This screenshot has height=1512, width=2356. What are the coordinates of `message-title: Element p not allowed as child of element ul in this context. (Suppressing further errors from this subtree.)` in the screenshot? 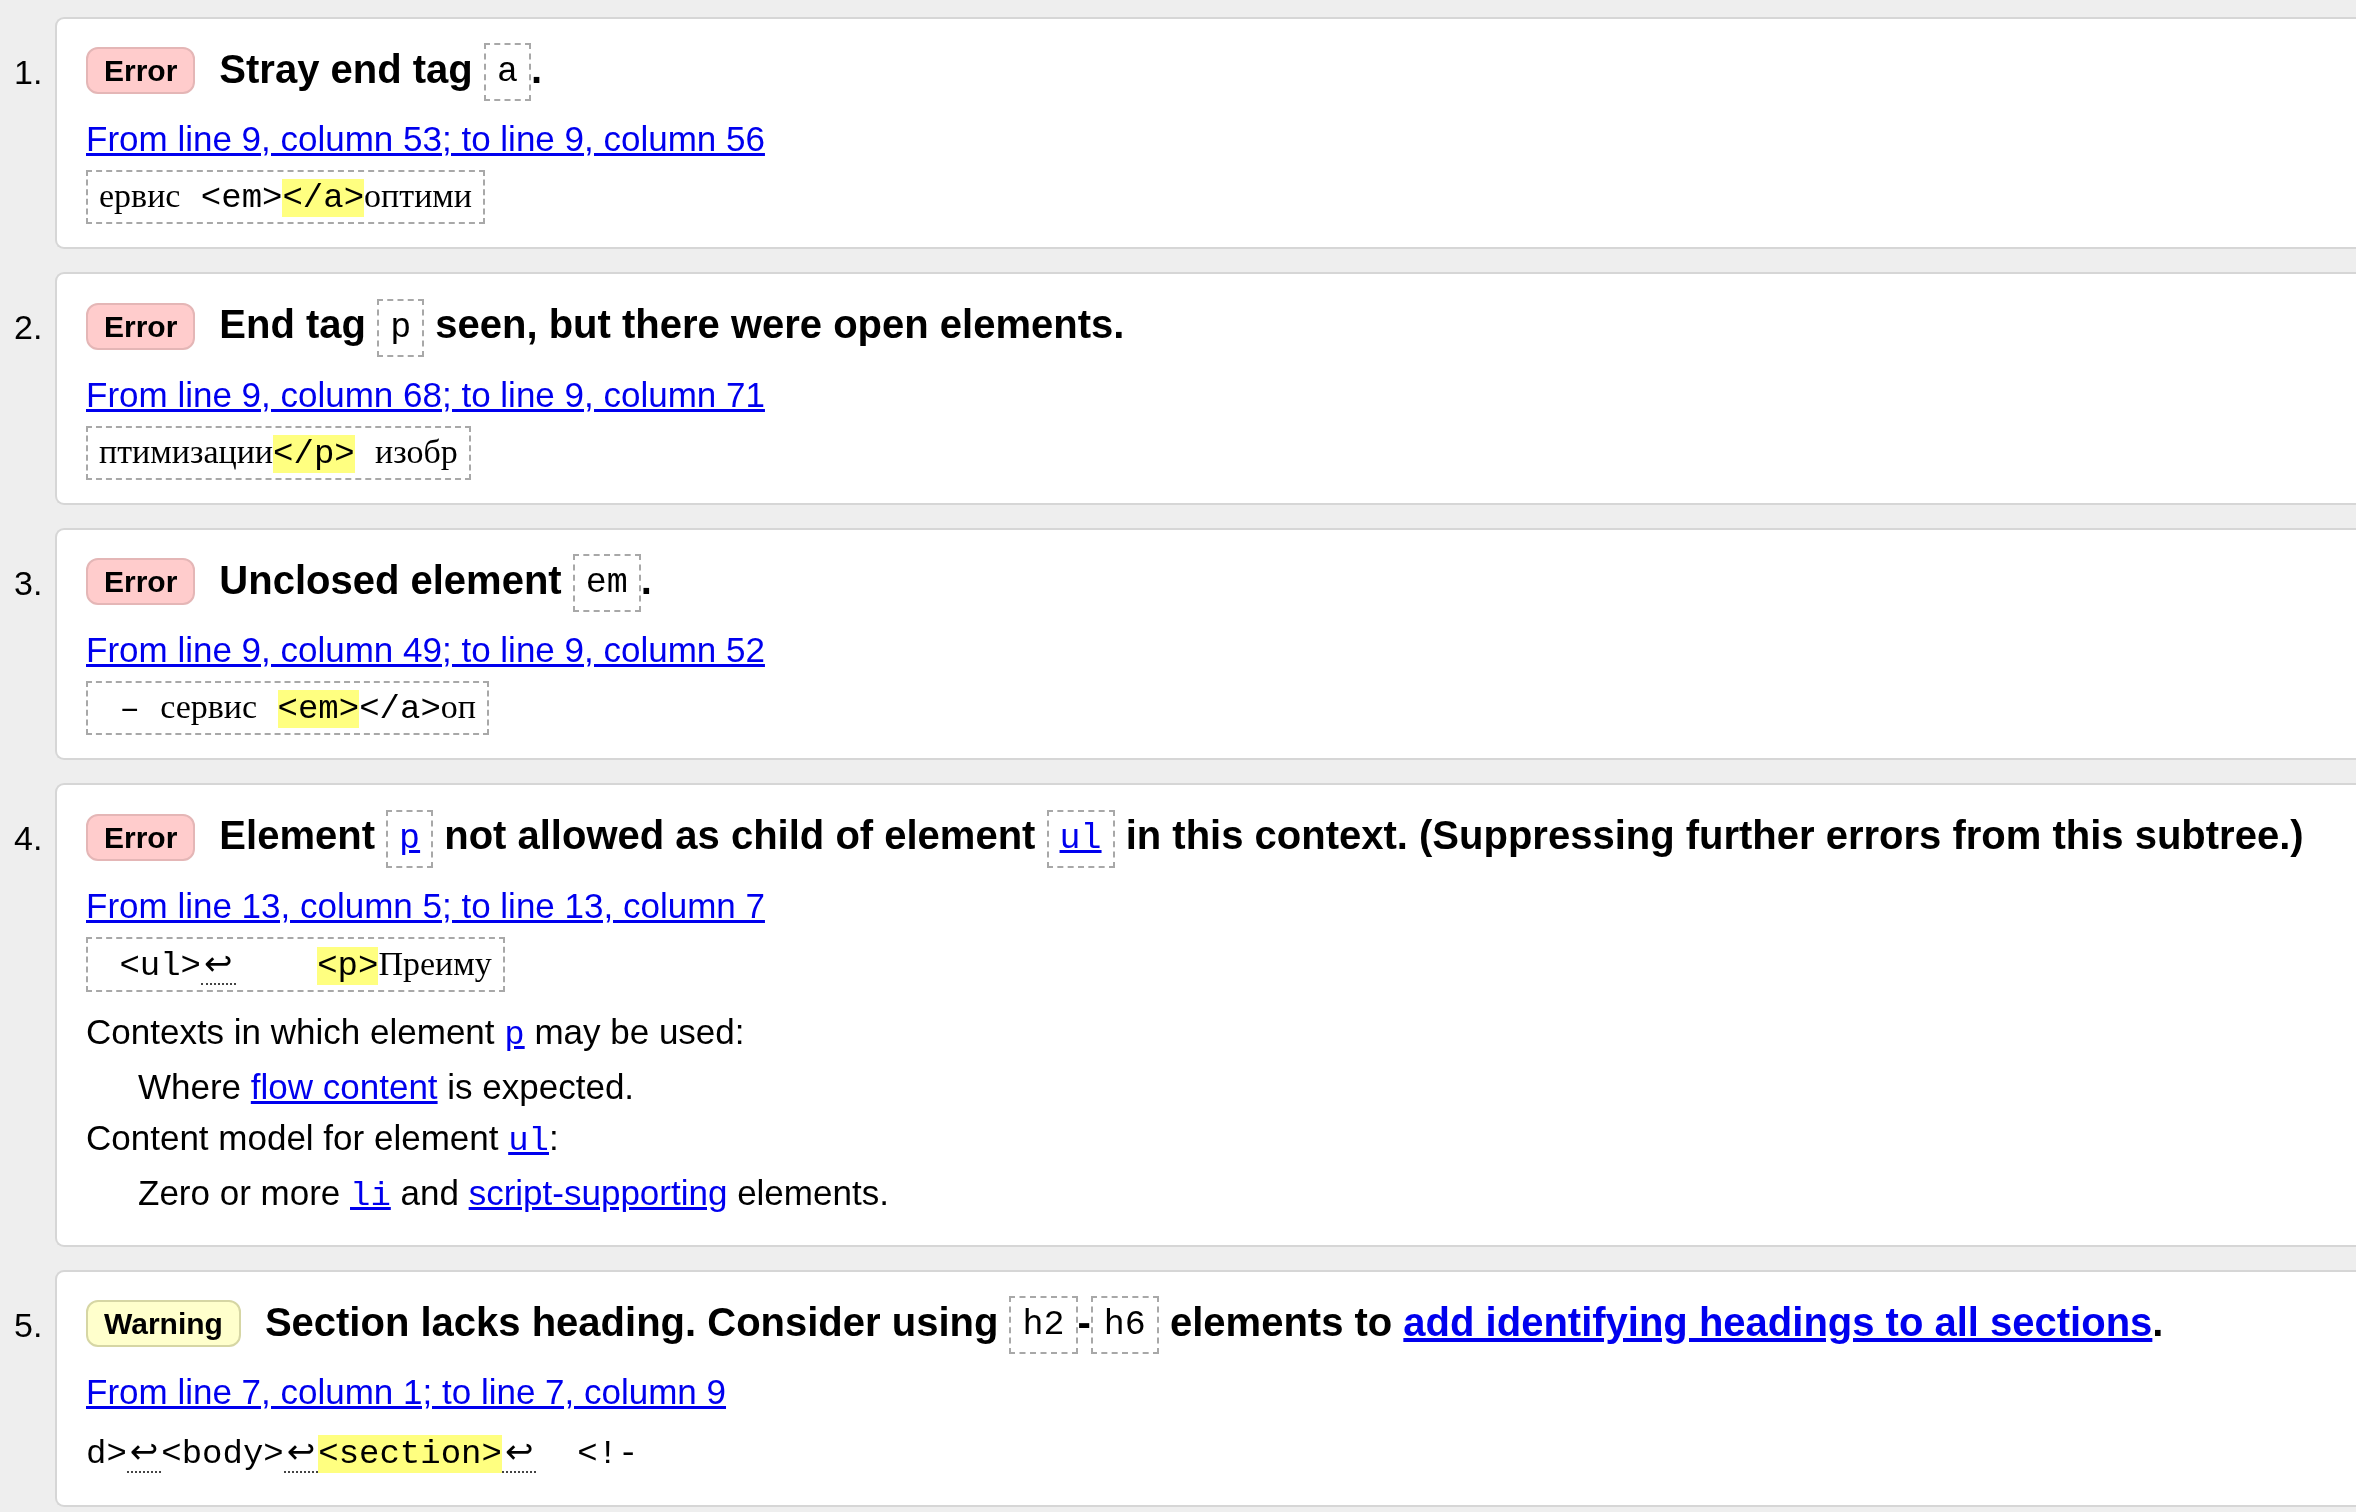 It's located at (1261, 837).